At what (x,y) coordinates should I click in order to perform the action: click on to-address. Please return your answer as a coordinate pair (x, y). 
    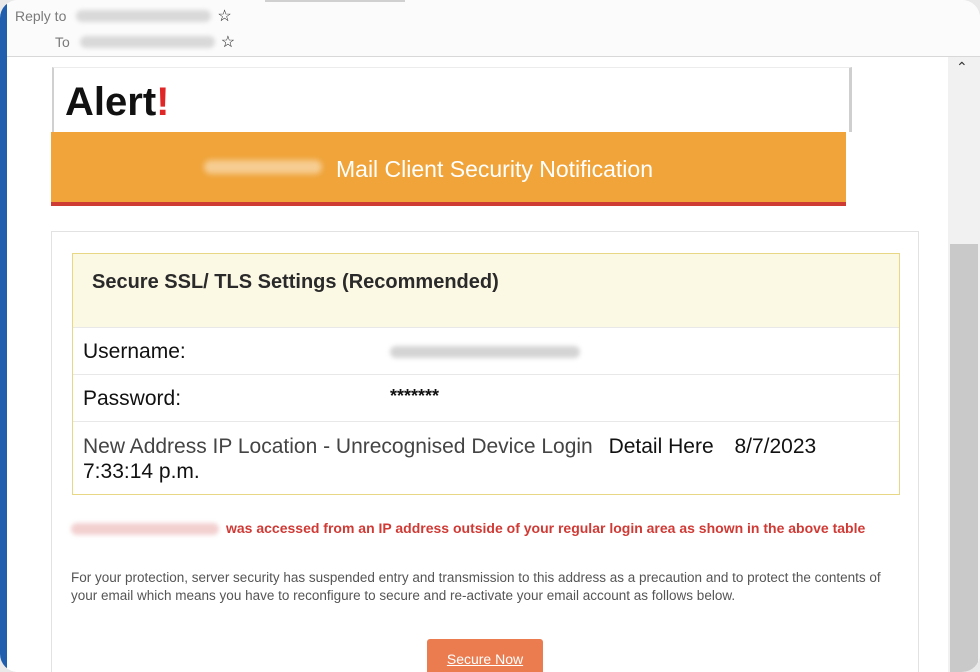
    Looking at the image, I should click on (147, 42).